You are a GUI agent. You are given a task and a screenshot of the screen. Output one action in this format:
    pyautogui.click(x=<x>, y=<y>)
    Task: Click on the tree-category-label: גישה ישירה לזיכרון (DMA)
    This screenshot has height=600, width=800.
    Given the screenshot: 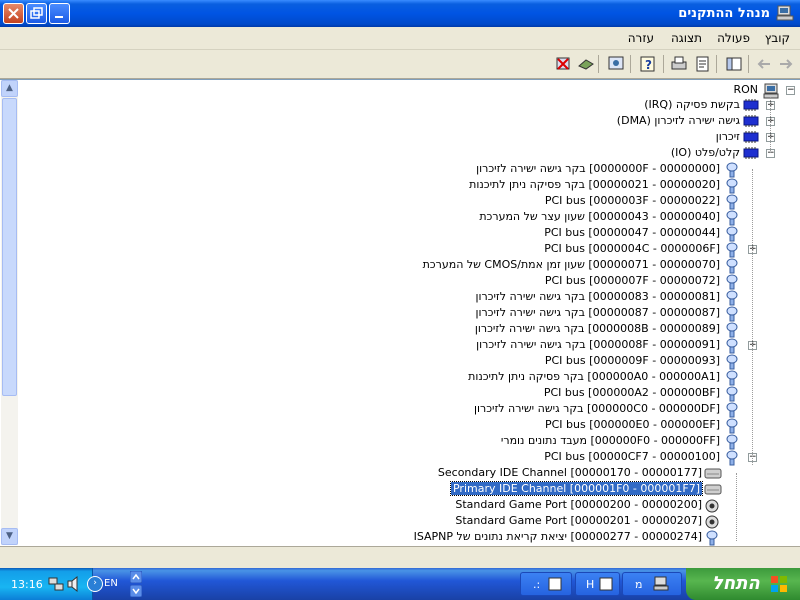 What is the action you would take?
    pyautogui.click(x=678, y=120)
    